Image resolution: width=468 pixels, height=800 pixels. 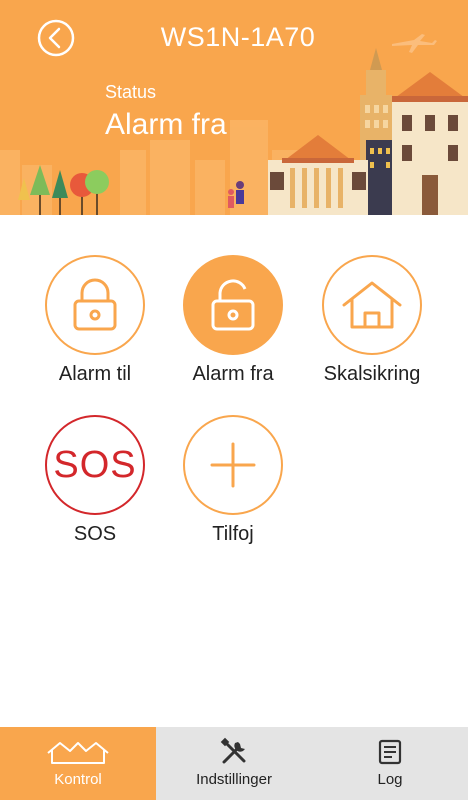 What do you see at coordinates (95, 534) in the screenshot?
I see `control-label: SOS` at bounding box center [95, 534].